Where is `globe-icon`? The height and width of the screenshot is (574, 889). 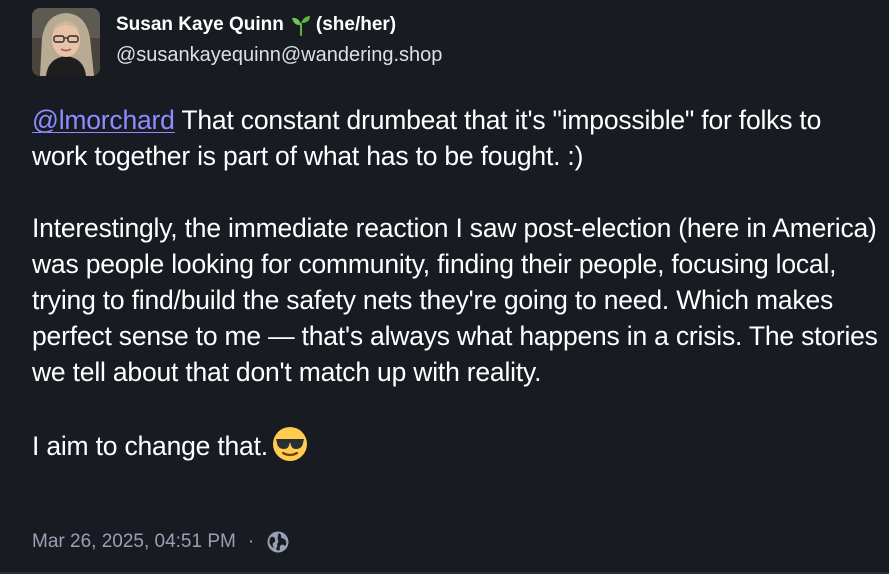 globe-icon is located at coordinates (278, 542).